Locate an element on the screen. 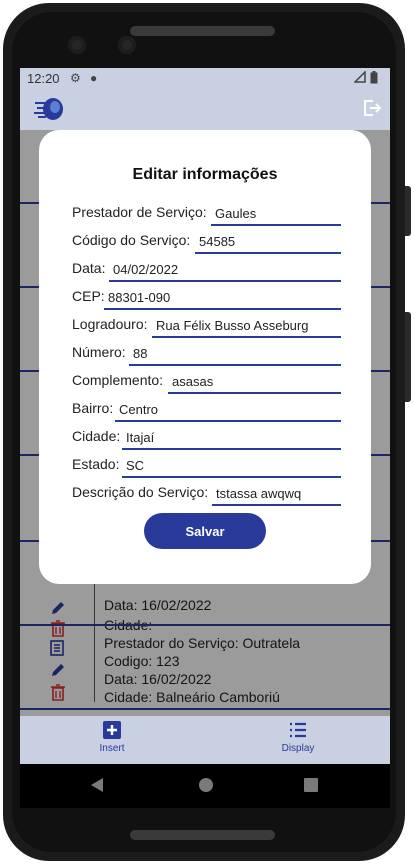 The width and height of the screenshot is (415, 866). cep-input is located at coordinates (222, 298).